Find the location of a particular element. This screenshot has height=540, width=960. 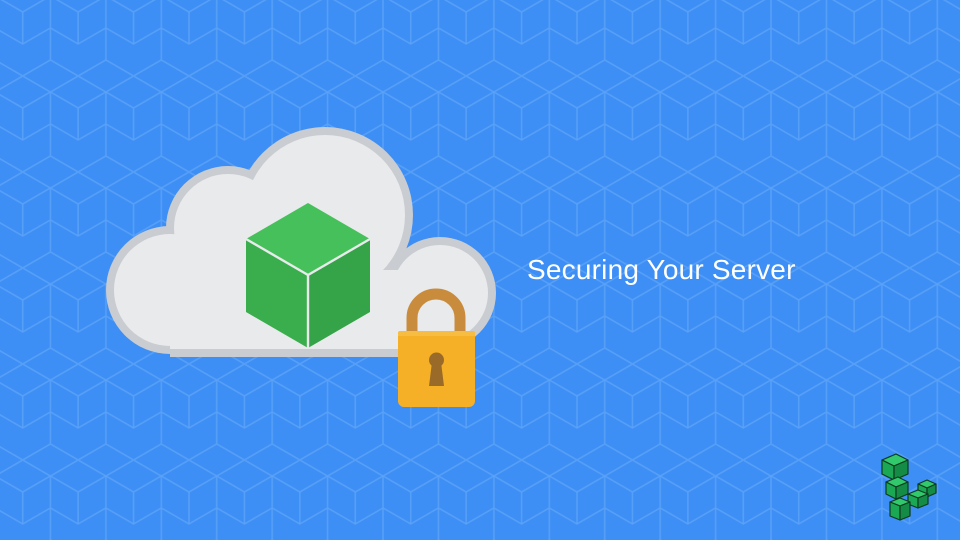

page-title: Securing Your Server is located at coordinates (661, 269).